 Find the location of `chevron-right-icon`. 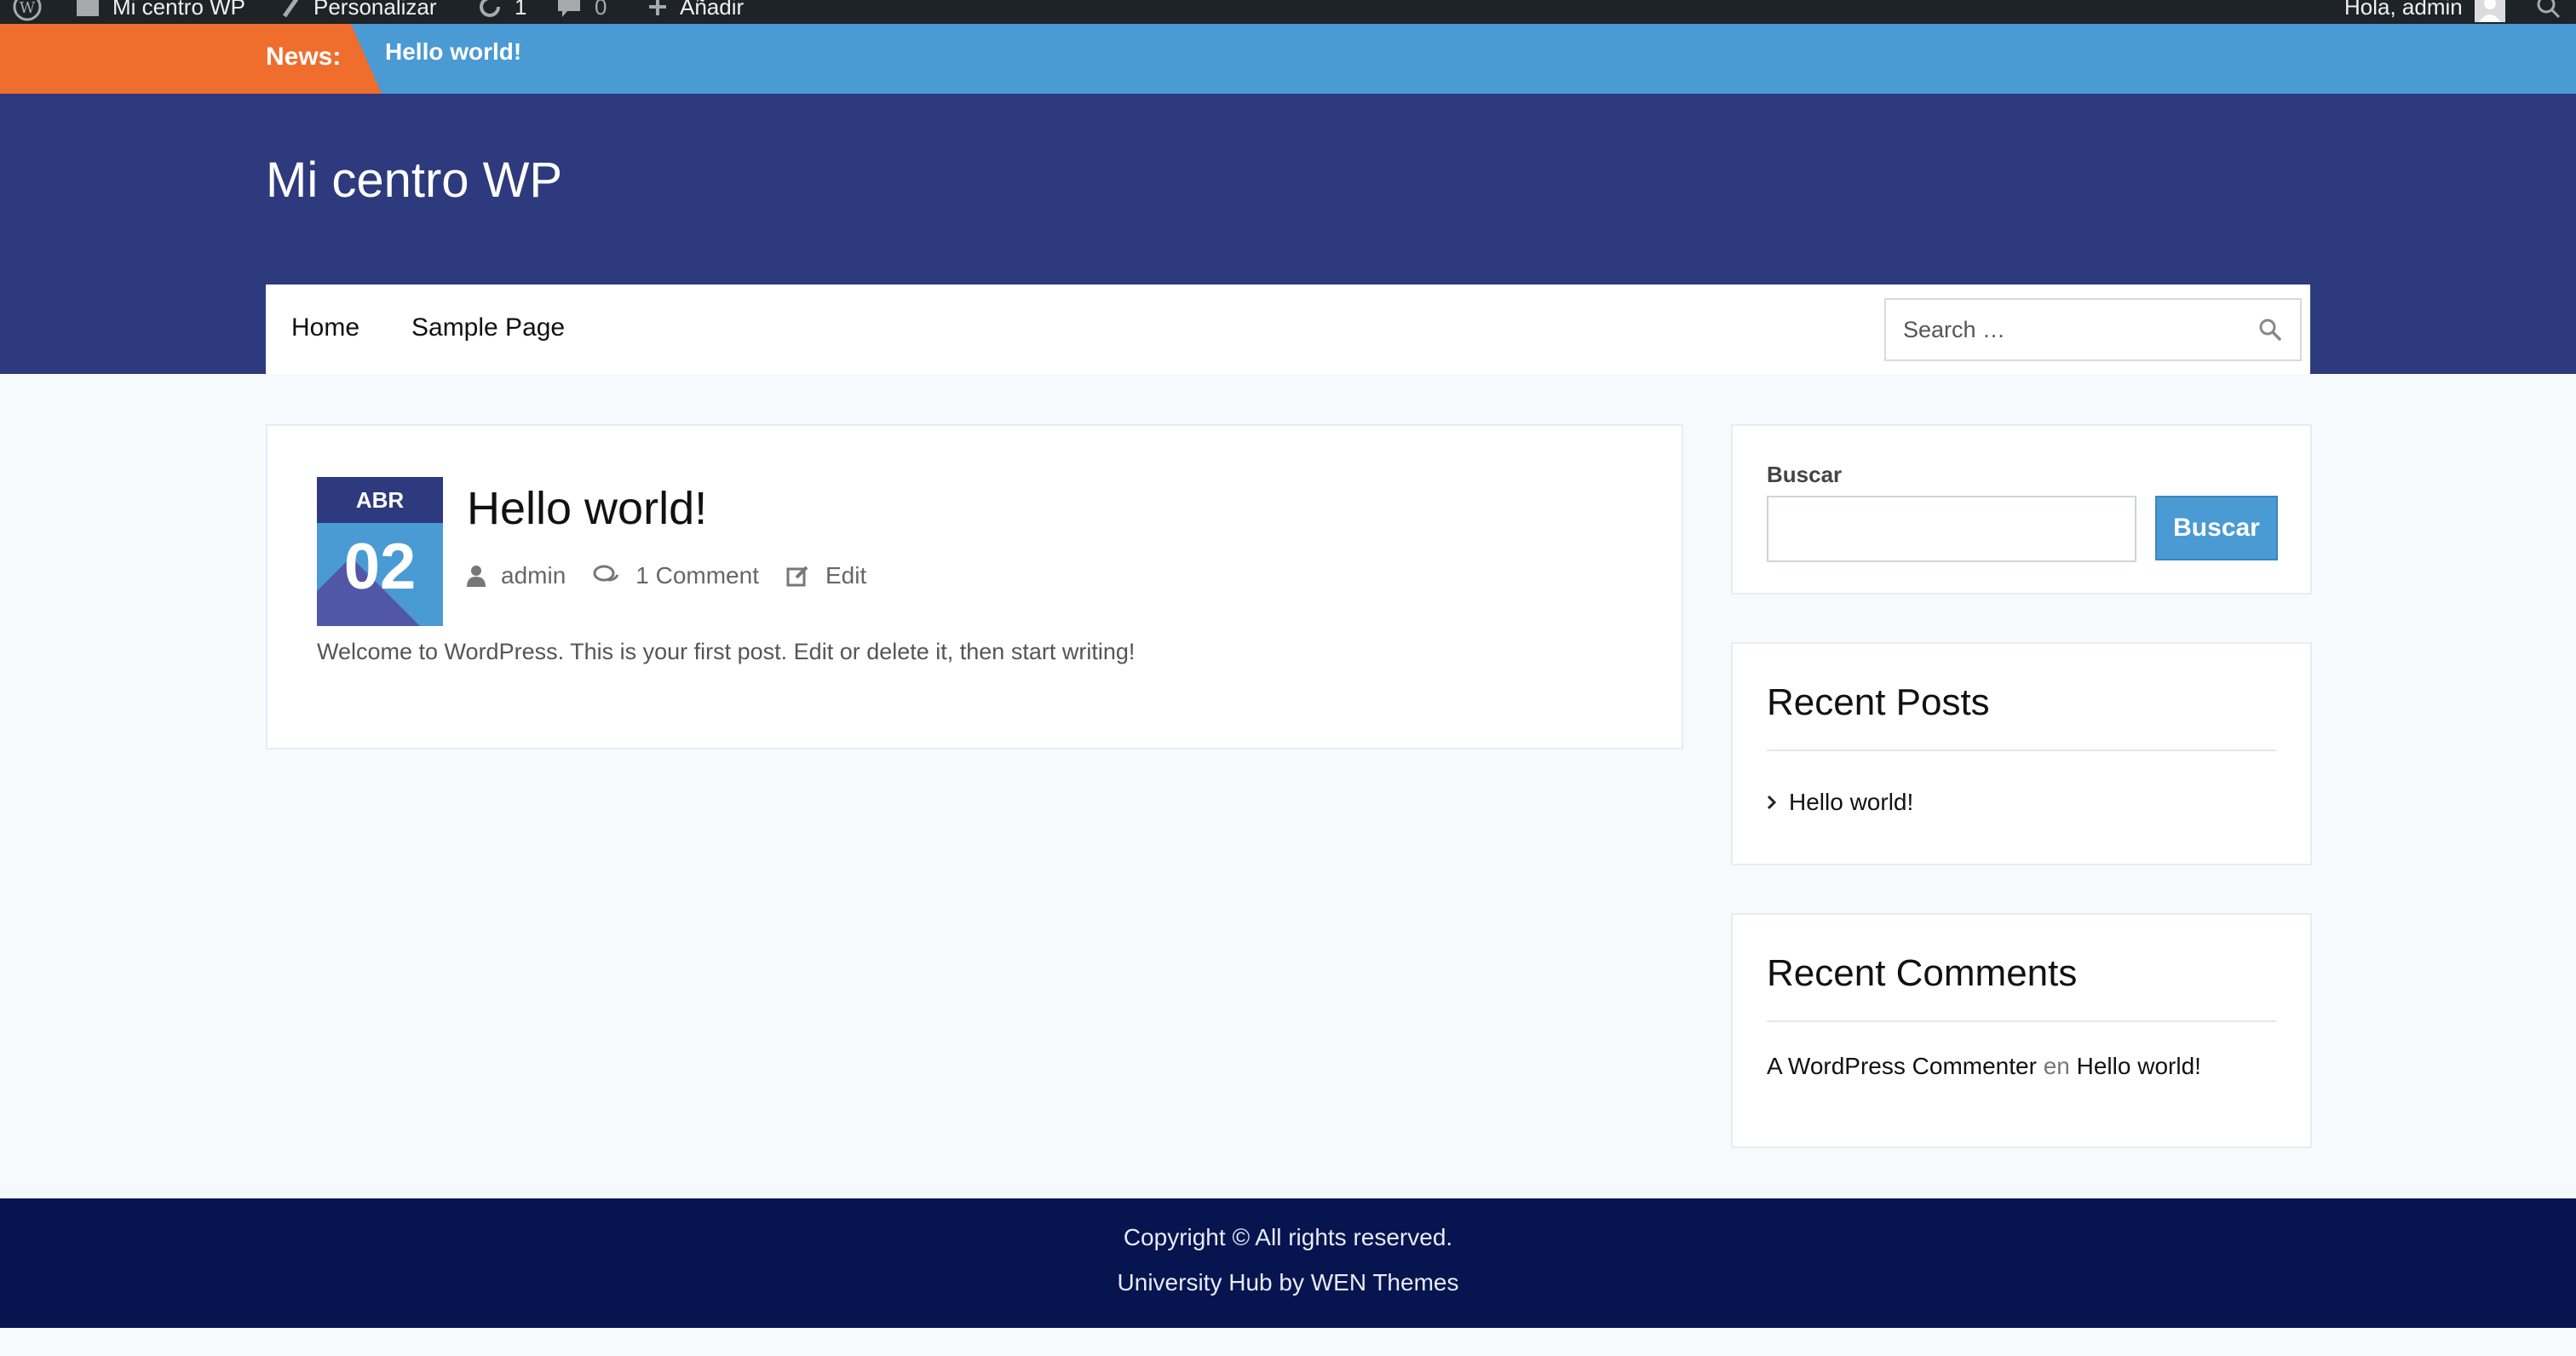

chevron-right-icon is located at coordinates (1772, 802).